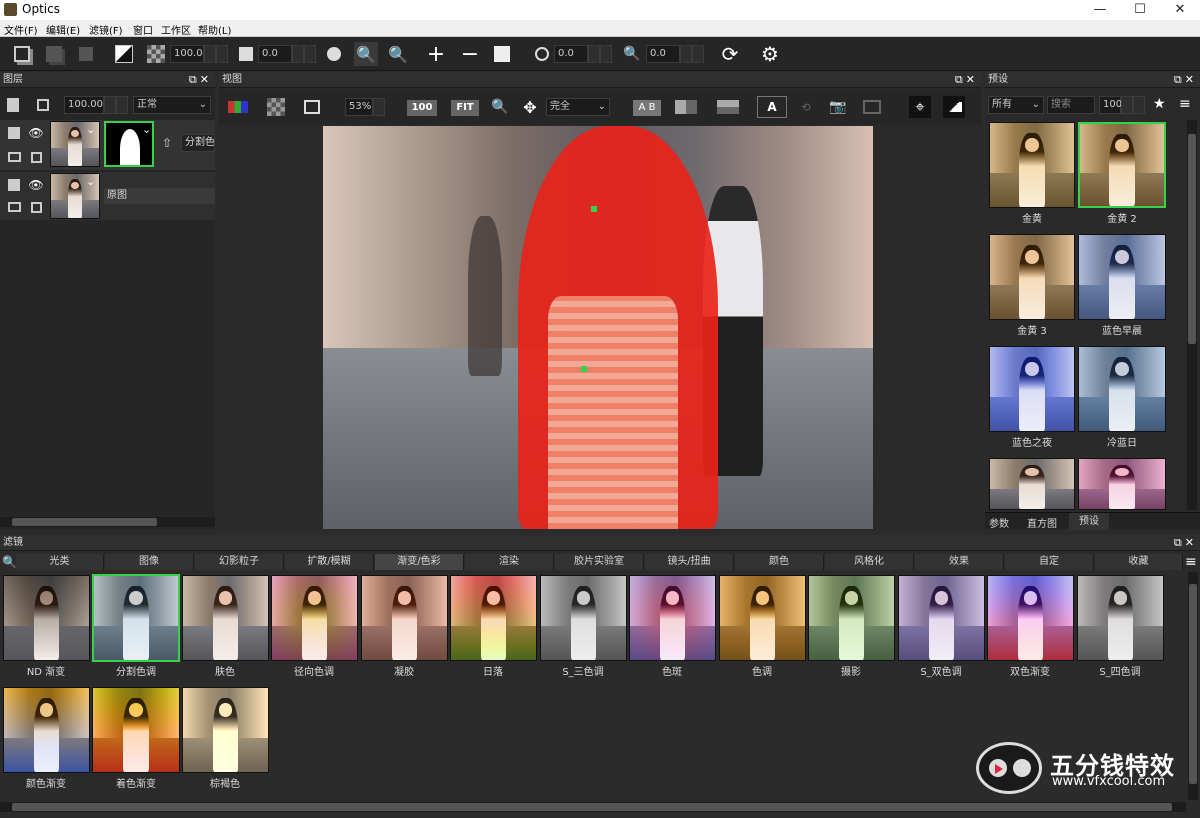  What do you see at coordinates (13, 105) in the screenshot?
I see `new-layer-icon` at bounding box center [13, 105].